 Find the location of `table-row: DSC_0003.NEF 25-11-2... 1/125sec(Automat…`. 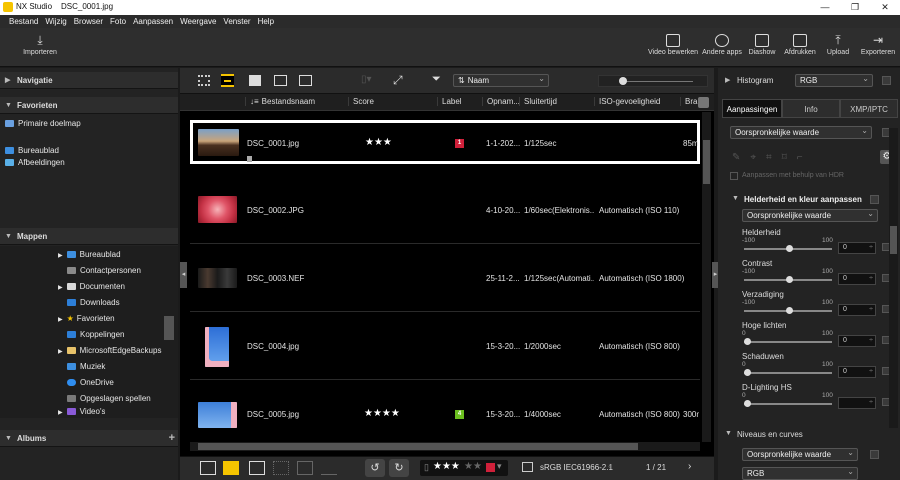

table-row: DSC_0003.NEF 25-11-2... 1/125sec(Automat… is located at coordinates (445, 279).